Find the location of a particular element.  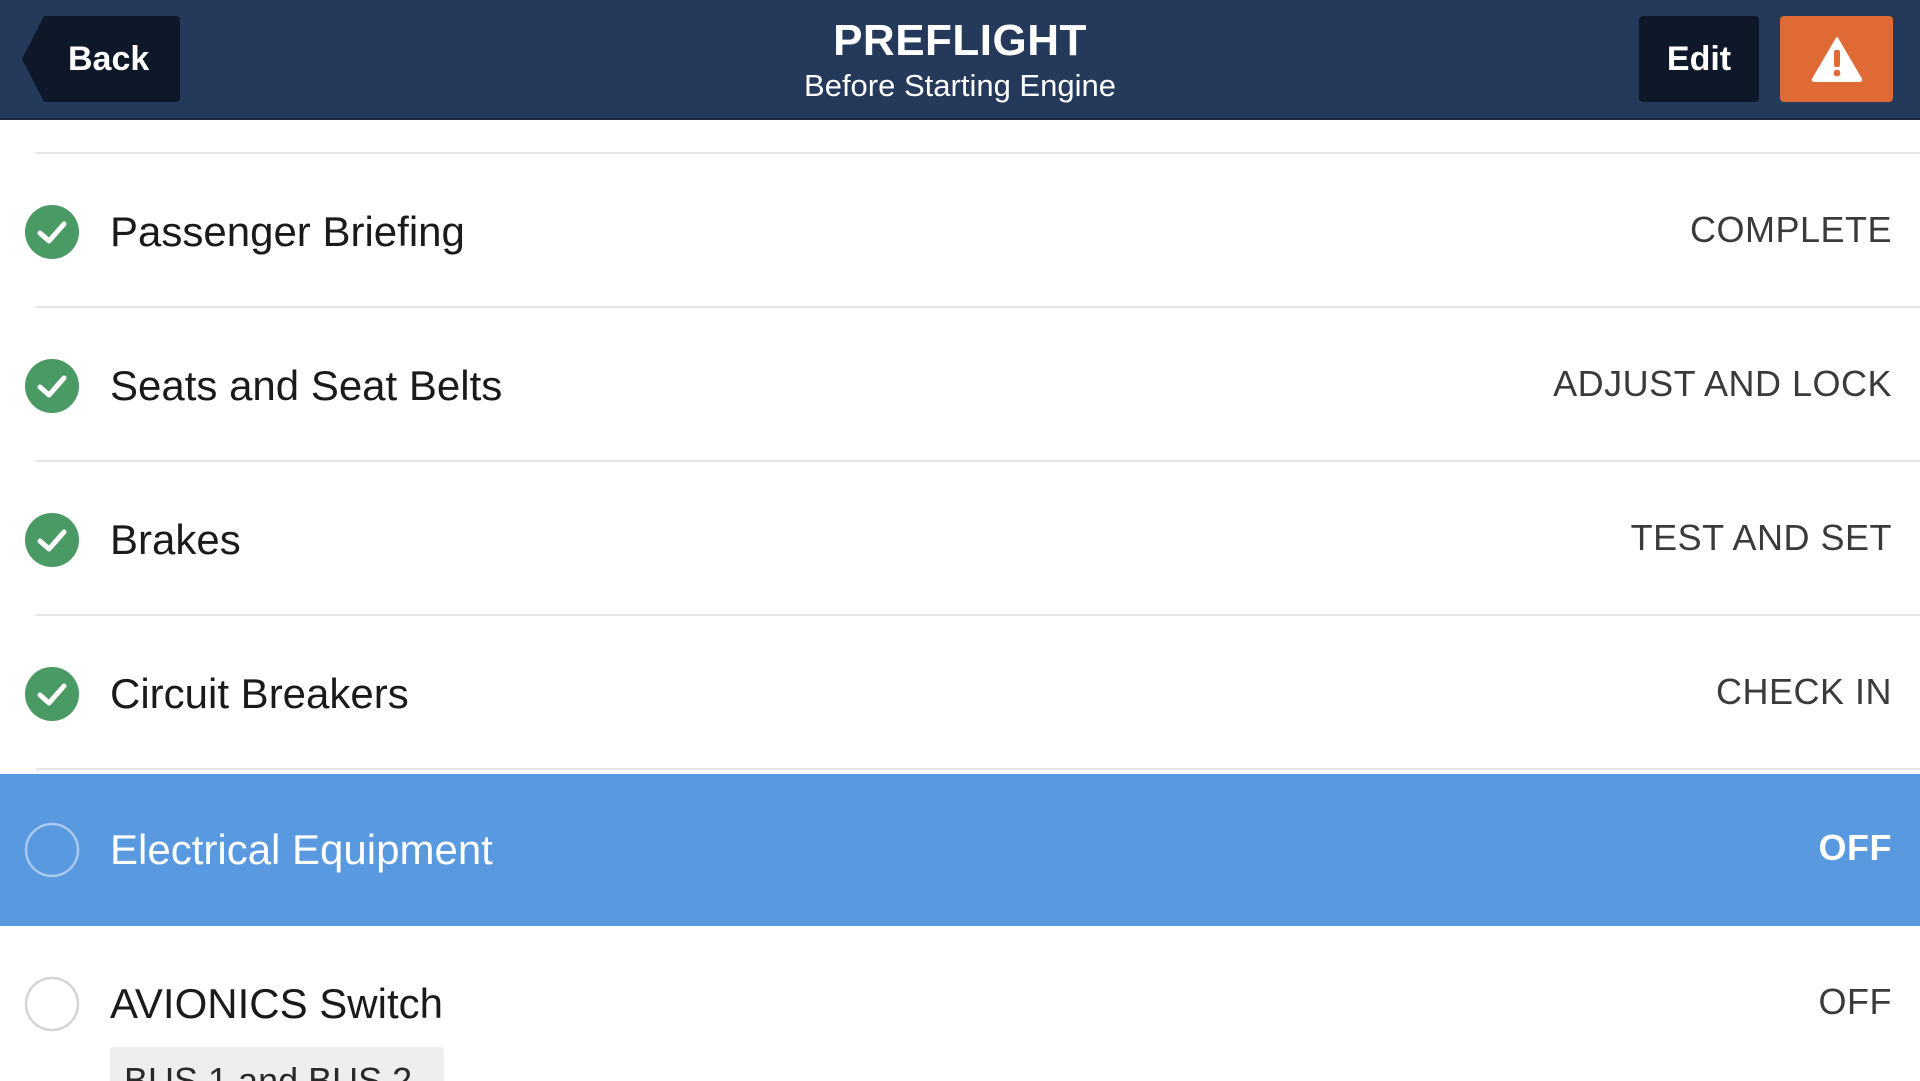

page-title: PREFLIGHT is located at coordinates (960, 40).